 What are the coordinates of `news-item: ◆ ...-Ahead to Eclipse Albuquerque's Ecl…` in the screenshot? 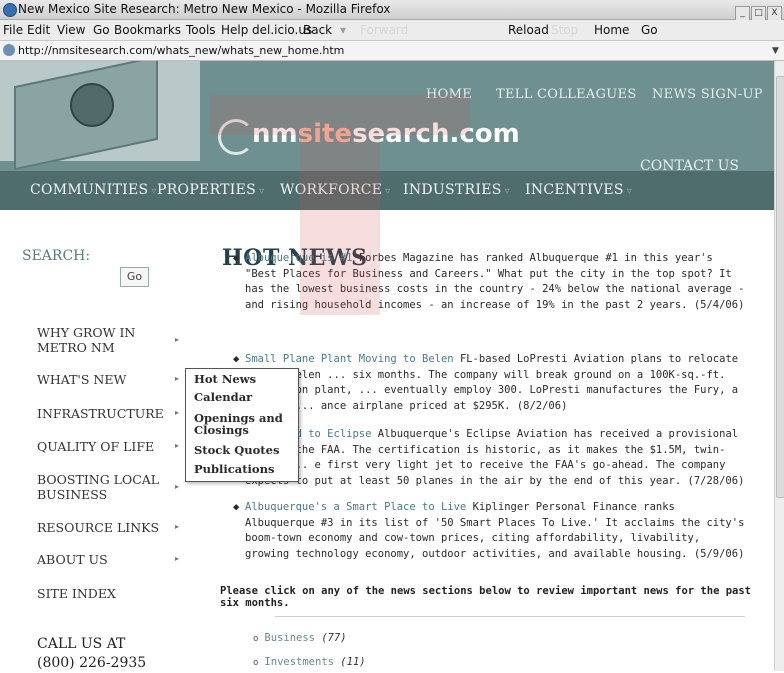 It's located at (489, 458).